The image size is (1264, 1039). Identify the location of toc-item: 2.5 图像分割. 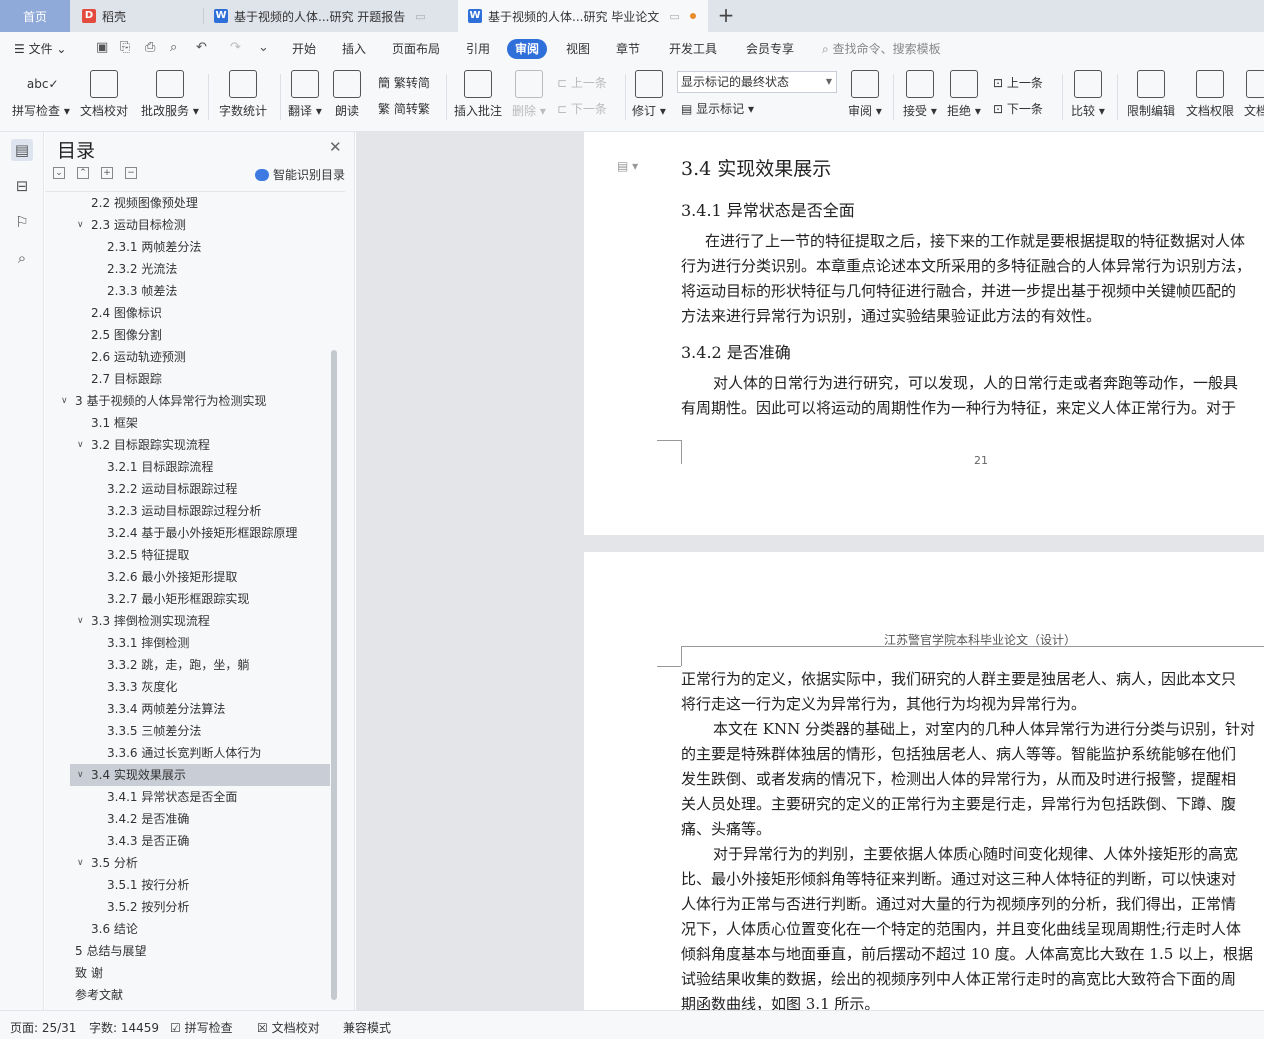
(187, 335).